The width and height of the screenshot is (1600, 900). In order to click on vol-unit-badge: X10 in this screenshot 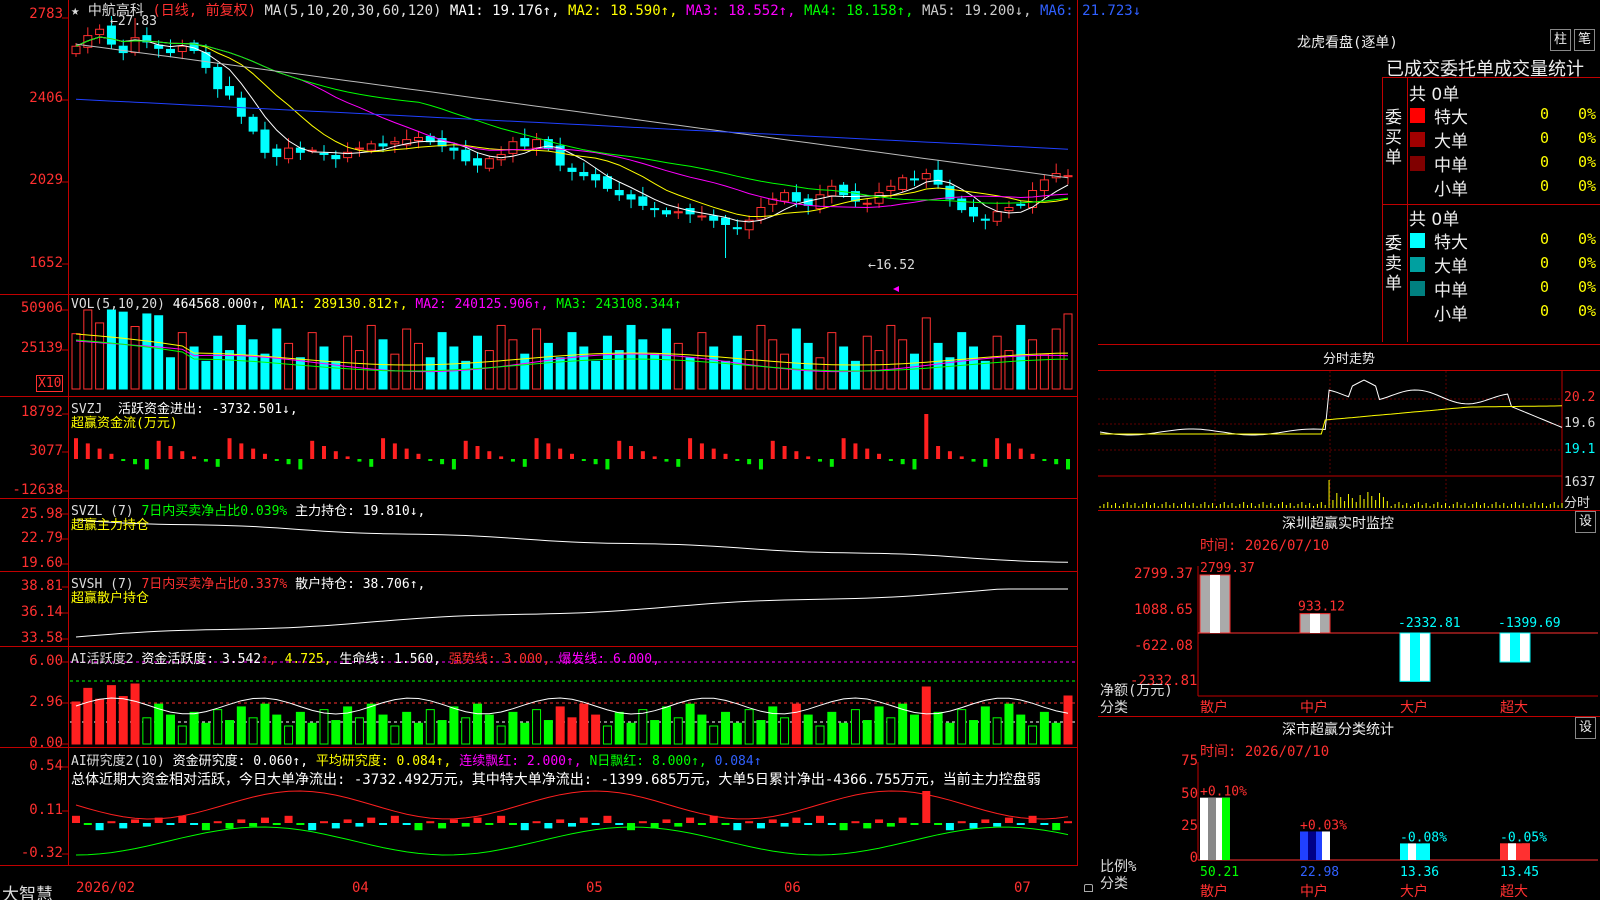, I will do `click(50, 383)`.